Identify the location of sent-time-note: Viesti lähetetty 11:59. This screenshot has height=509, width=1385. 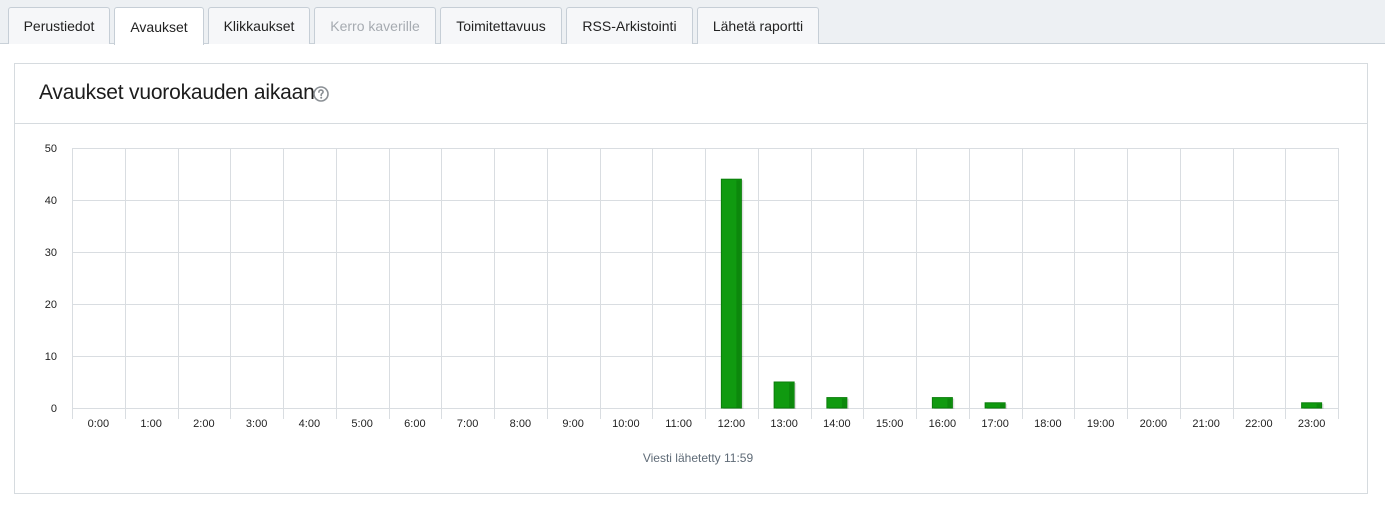
(698, 458).